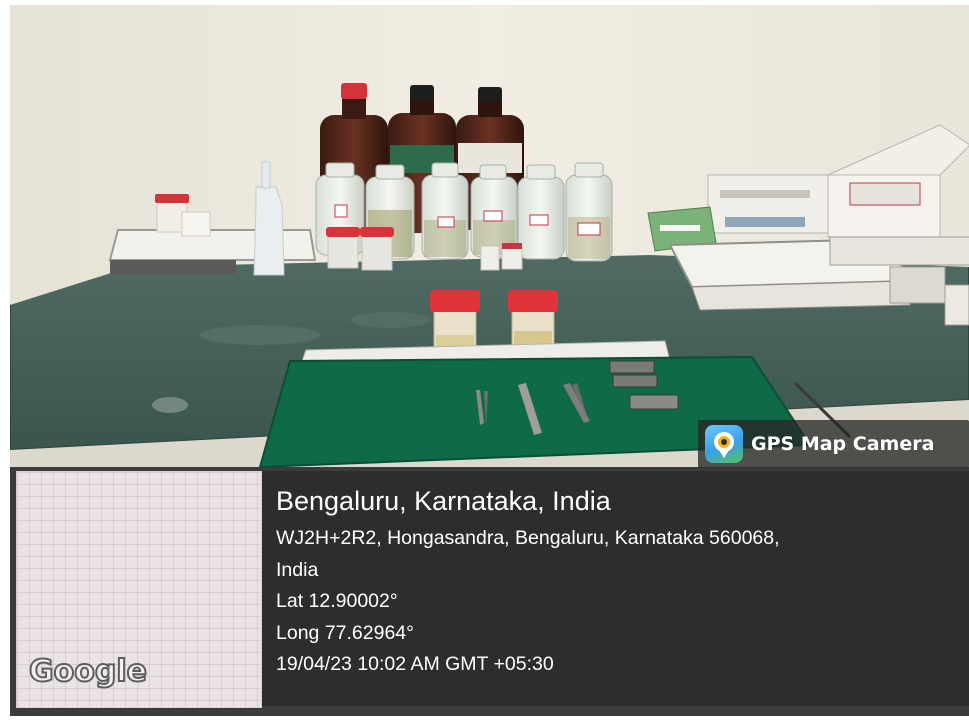 This screenshot has width=969, height=721. What do you see at coordinates (337, 601) in the screenshot?
I see `location-latitude: Lat 12.90002°` at bounding box center [337, 601].